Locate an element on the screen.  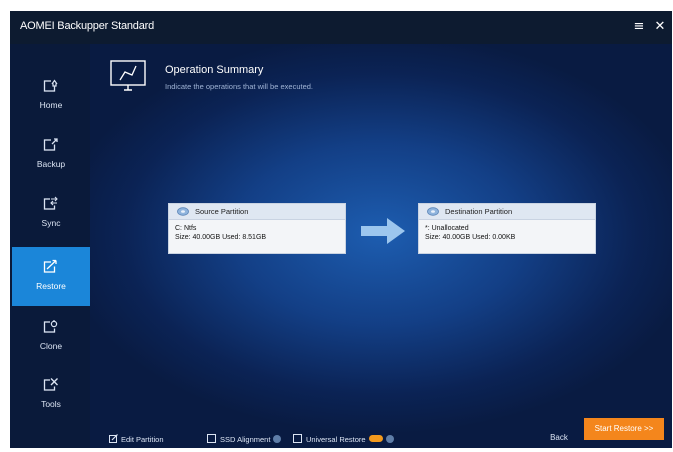
menu-icon: ≡ is located at coordinates (639, 27).